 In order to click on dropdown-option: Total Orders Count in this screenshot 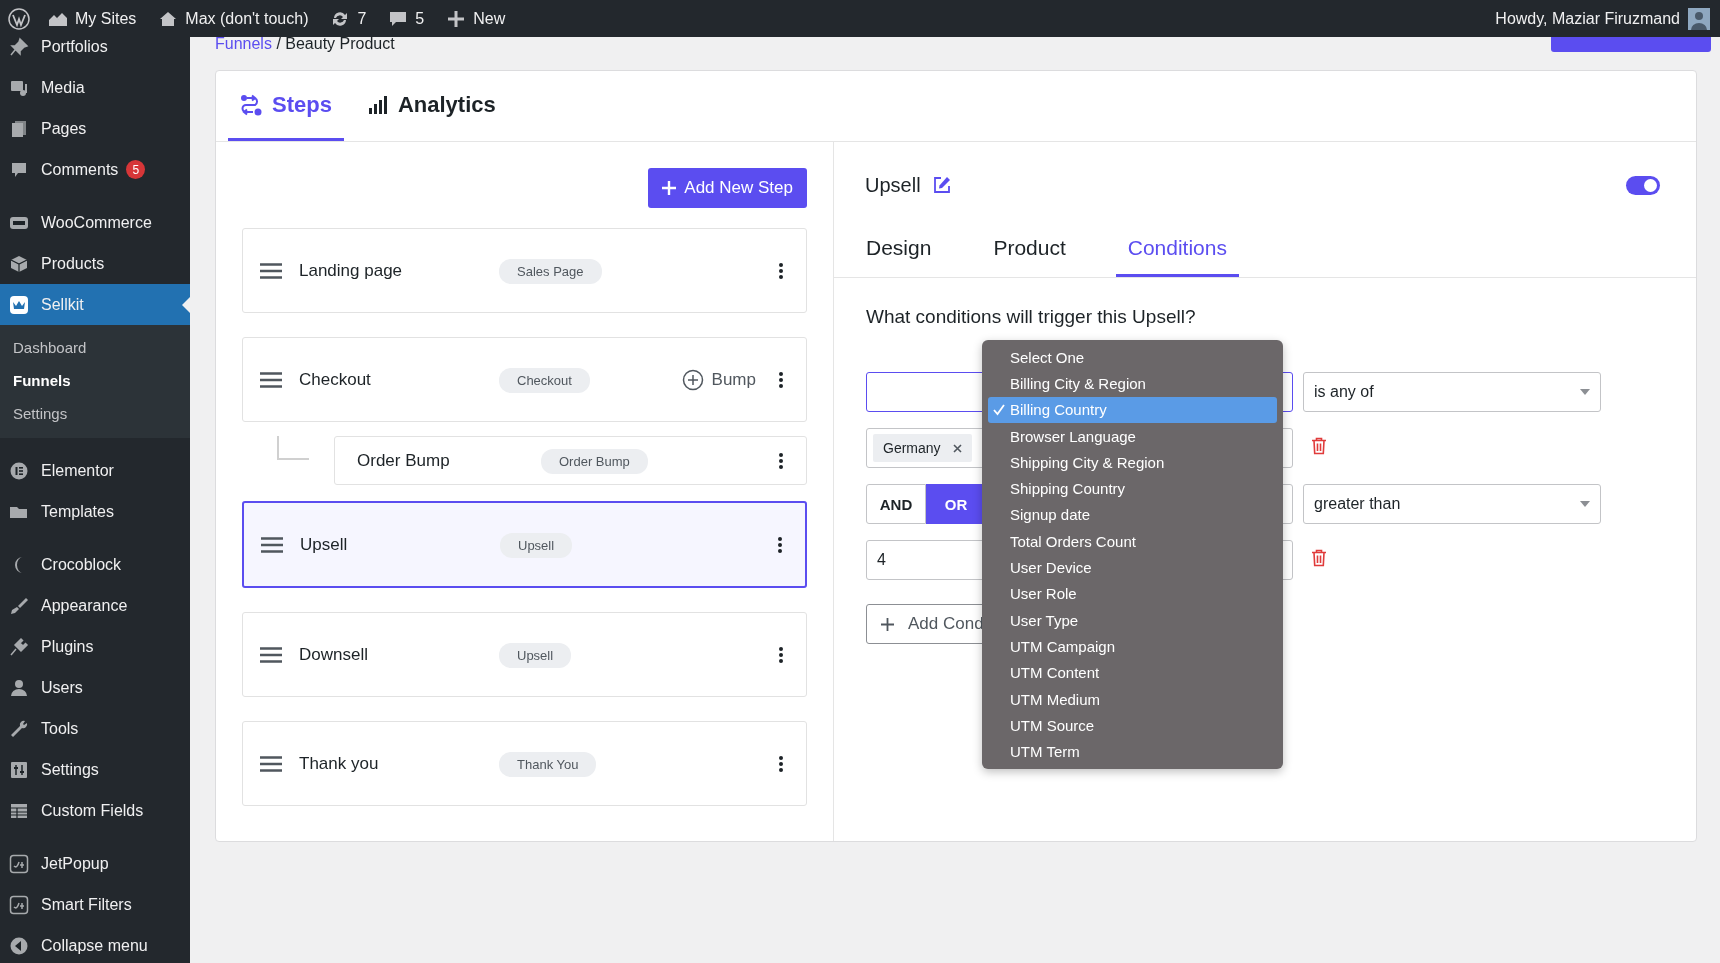, I will do `click(1132, 541)`.